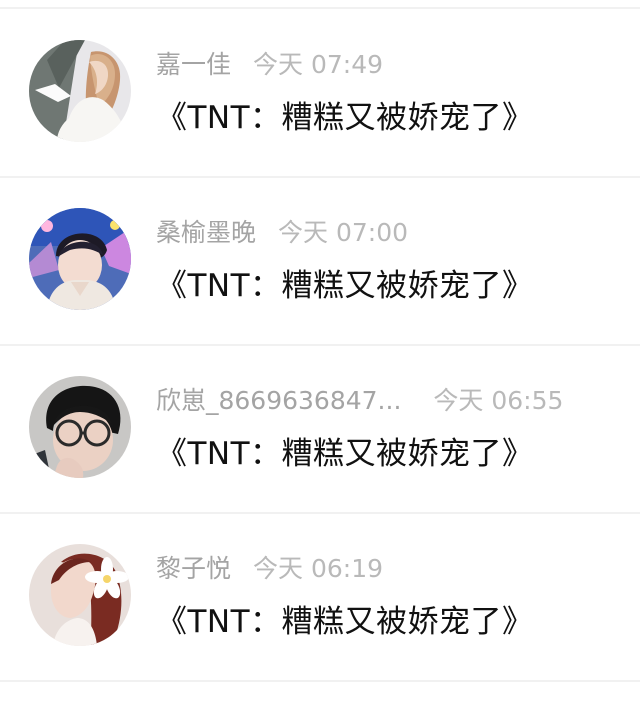 Image resolution: width=640 pixels, height=701 pixels. I want to click on top-divider, so click(320, 8).